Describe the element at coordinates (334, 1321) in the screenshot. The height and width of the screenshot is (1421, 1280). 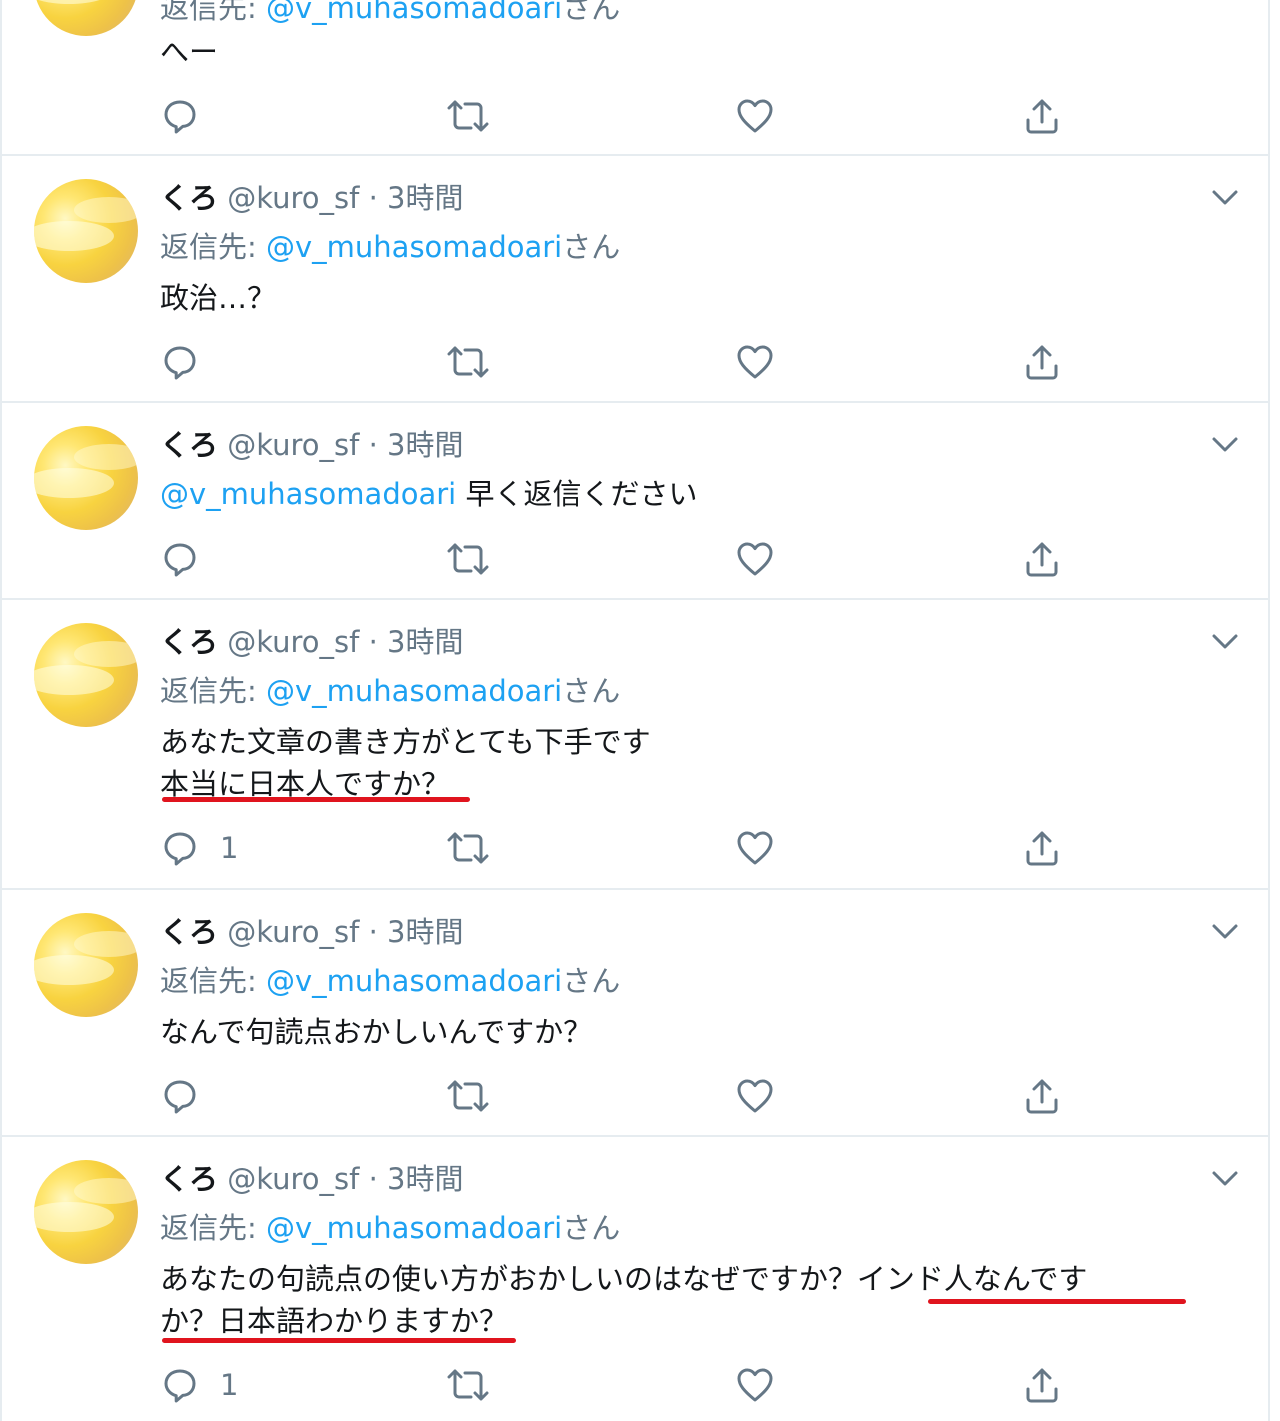
I see `tweet-text: か？日本語わかりますか？` at that location.